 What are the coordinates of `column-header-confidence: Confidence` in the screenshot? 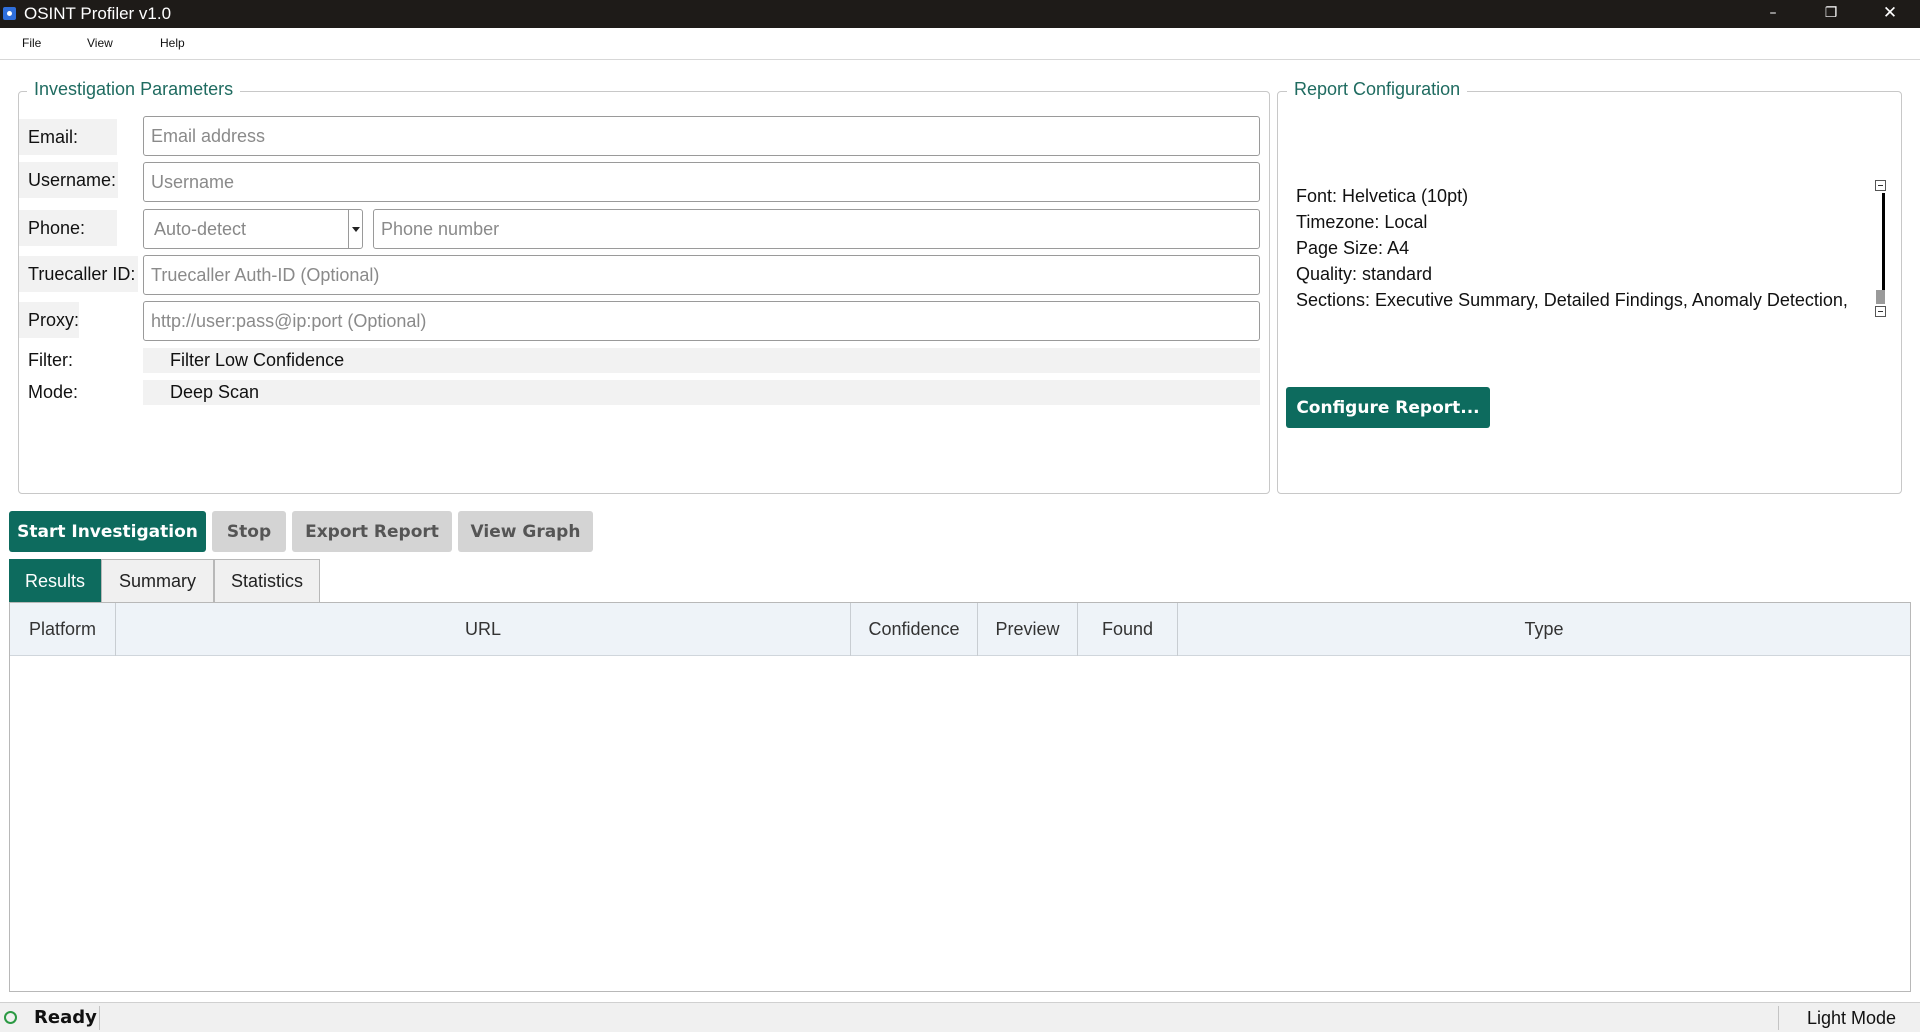 It's located at (914, 629).